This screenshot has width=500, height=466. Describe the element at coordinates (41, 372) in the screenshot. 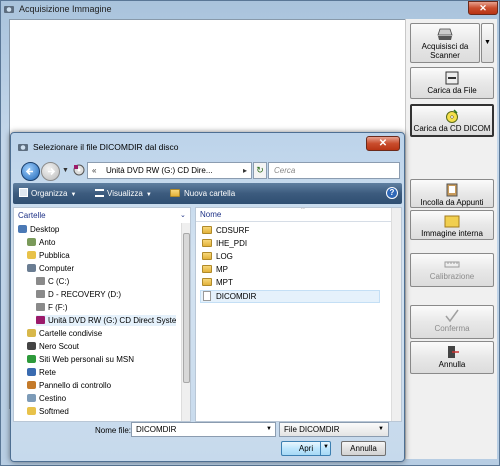

I see `tree-item: Rete` at that location.